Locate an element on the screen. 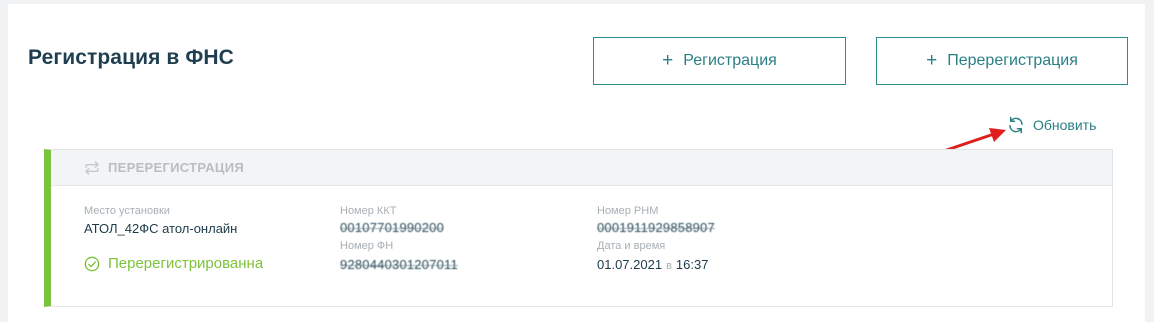 Image resolution: width=1154 pixels, height=322 pixels. datetime-value: 01.07.2021 в 16:37 is located at coordinates (652, 264).